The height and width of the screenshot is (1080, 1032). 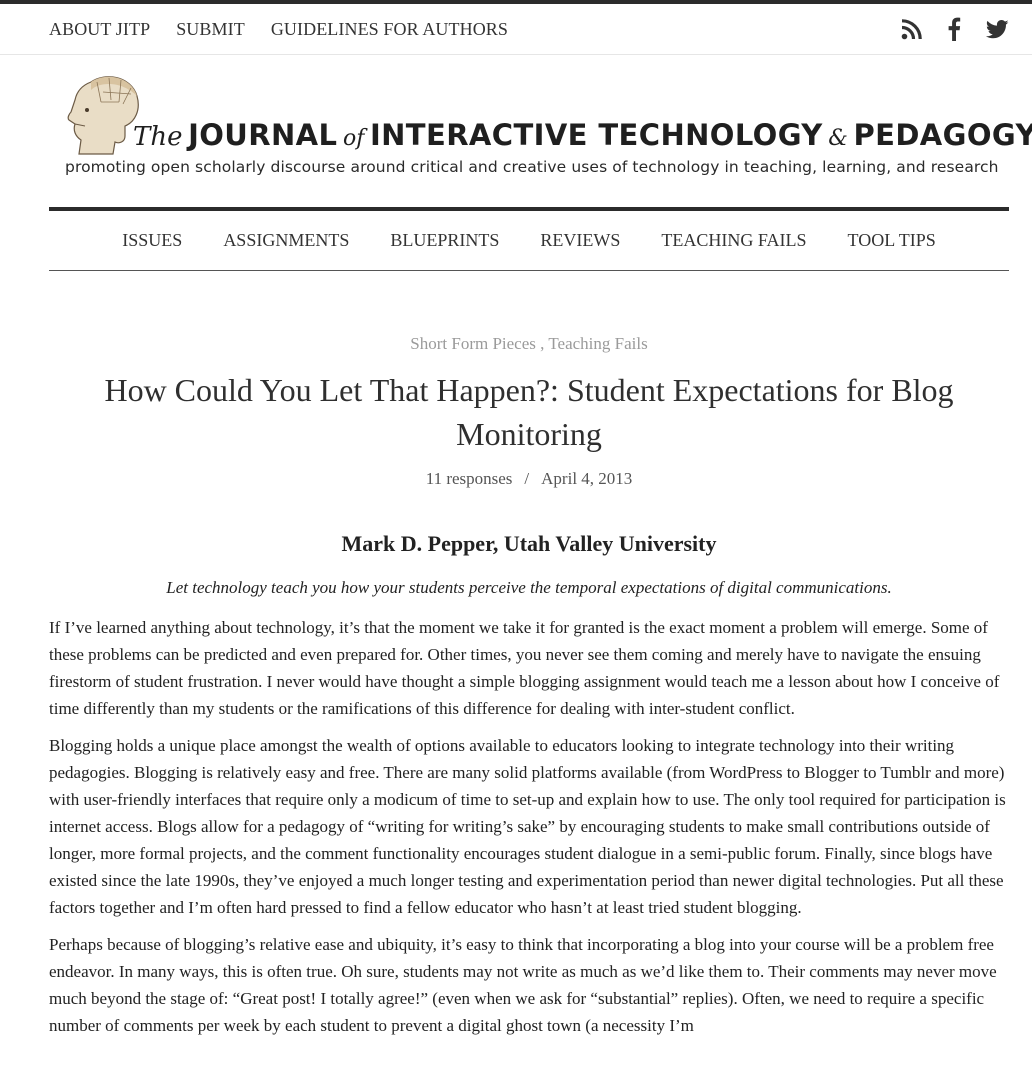 What do you see at coordinates (473, 343) in the screenshot?
I see `category-short-form: Short Form Pieces` at bounding box center [473, 343].